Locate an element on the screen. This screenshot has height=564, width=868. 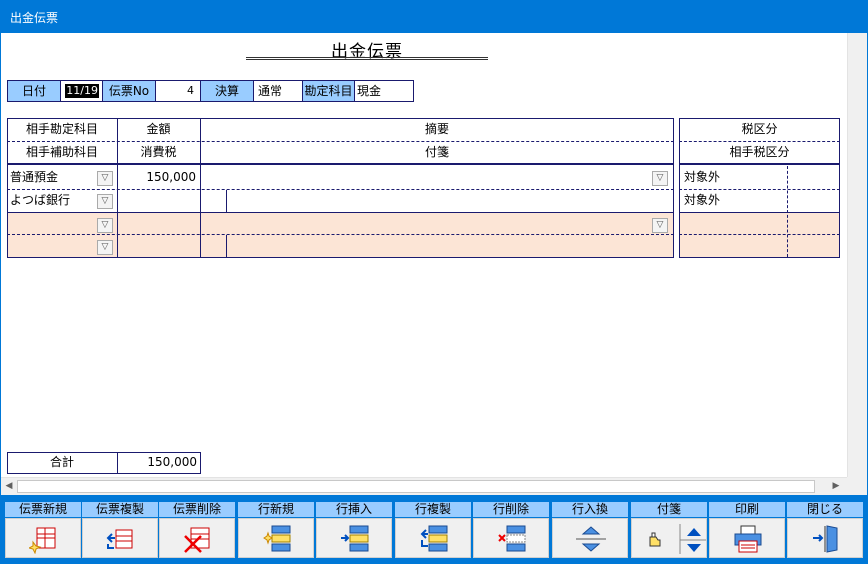
horizontal-scrollbar: ◀ ▶ is located at coordinates (424, 486).